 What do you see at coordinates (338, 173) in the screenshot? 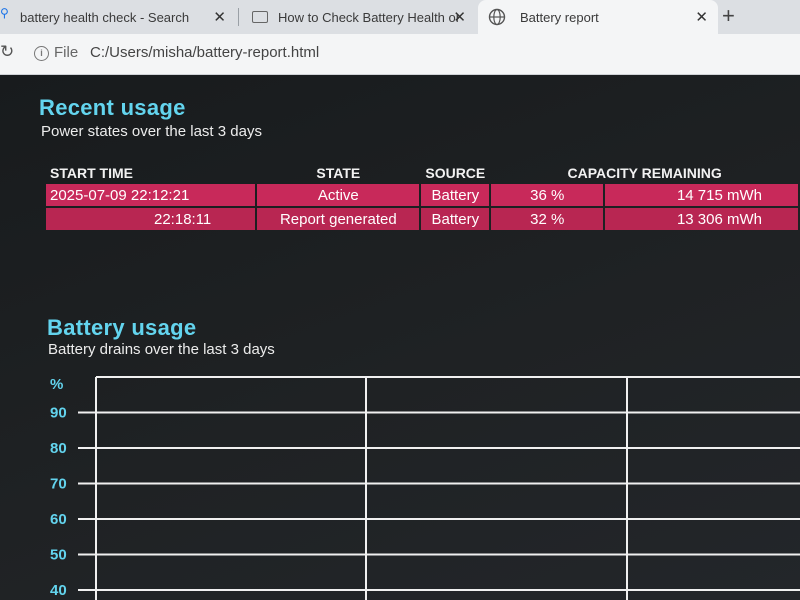
I see `column-header: STATE` at bounding box center [338, 173].